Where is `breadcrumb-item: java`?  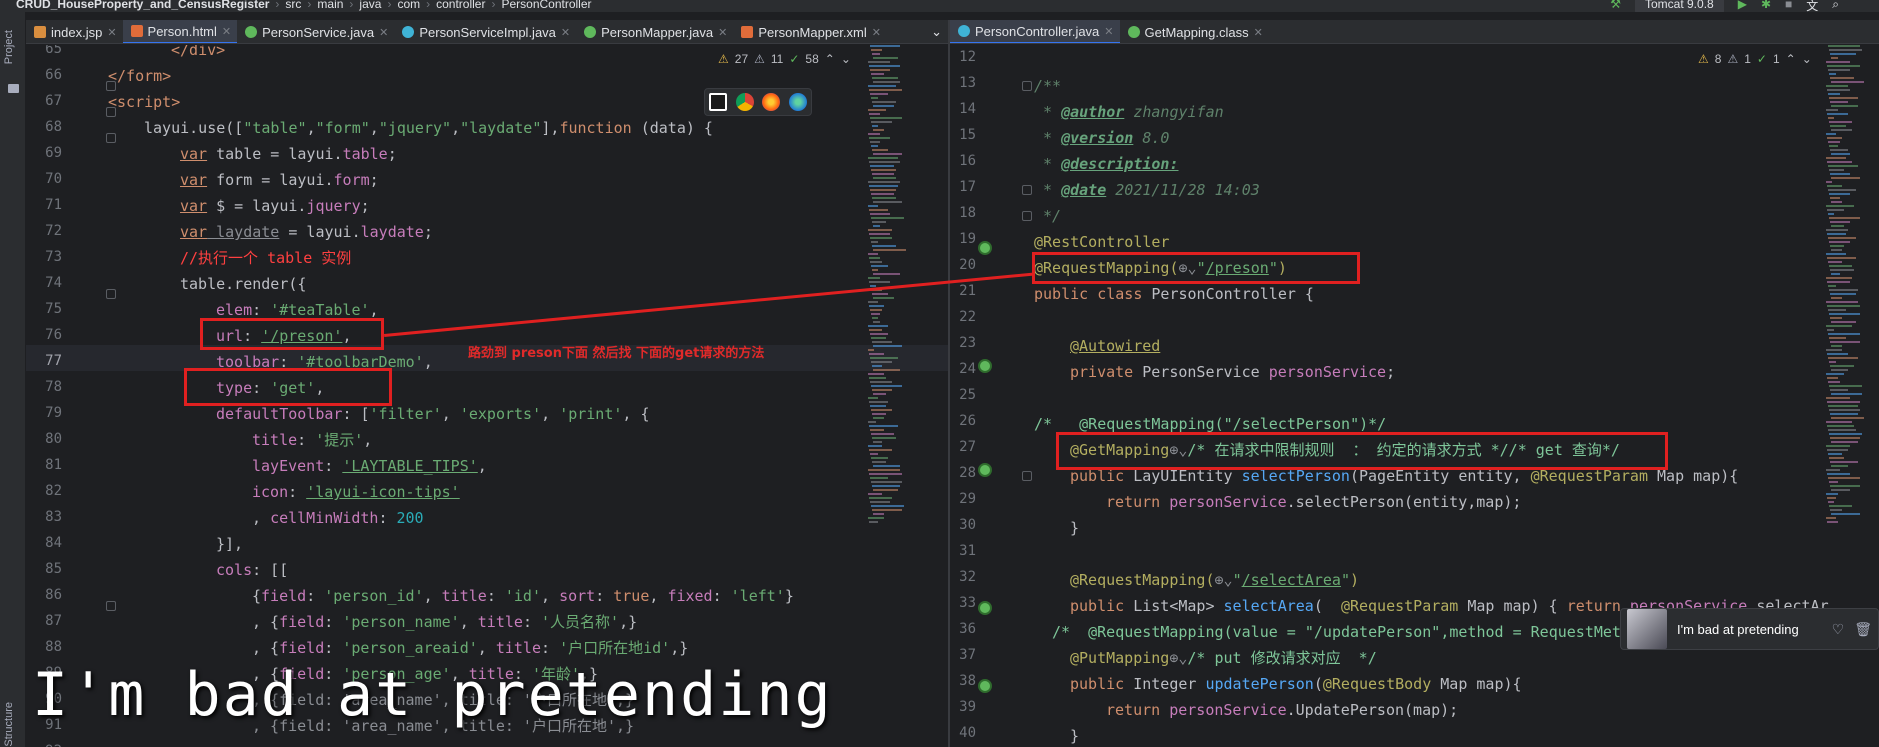
breadcrumb-item: java is located at coordinates (370, 5).